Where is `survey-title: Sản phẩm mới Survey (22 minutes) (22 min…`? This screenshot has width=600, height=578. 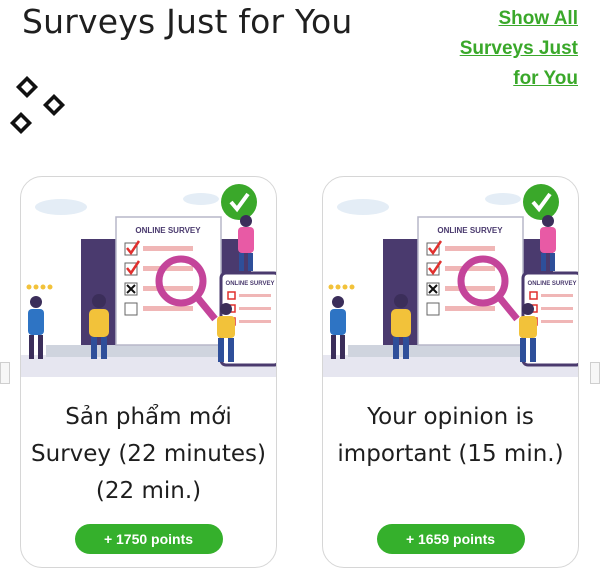
survey-title: Sản phẩm mới Survey (22 minutes) (22 min… is located at coordinates (148, 454).